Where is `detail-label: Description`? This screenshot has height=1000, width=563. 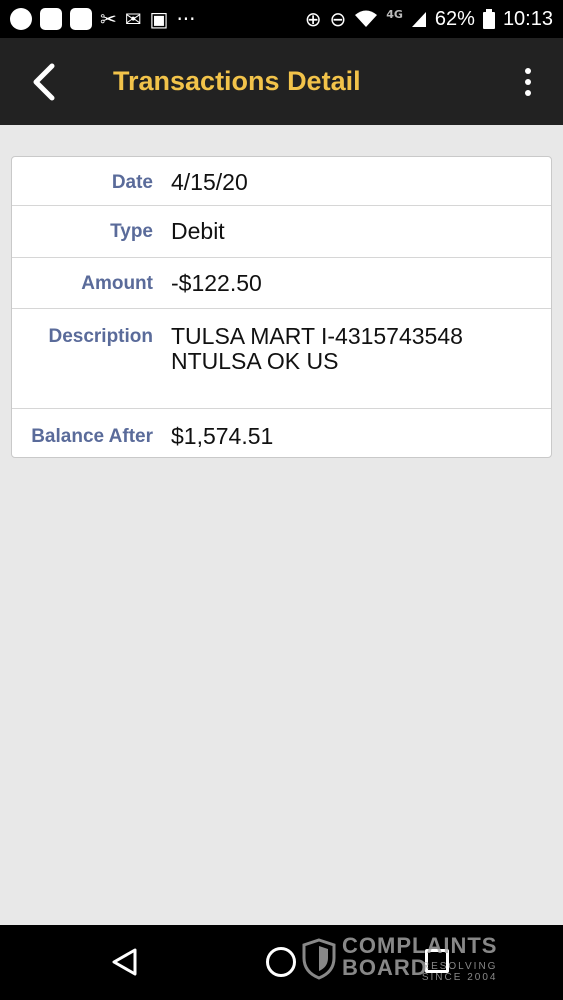 detail-label: Description is located at coordinates (100, 336).